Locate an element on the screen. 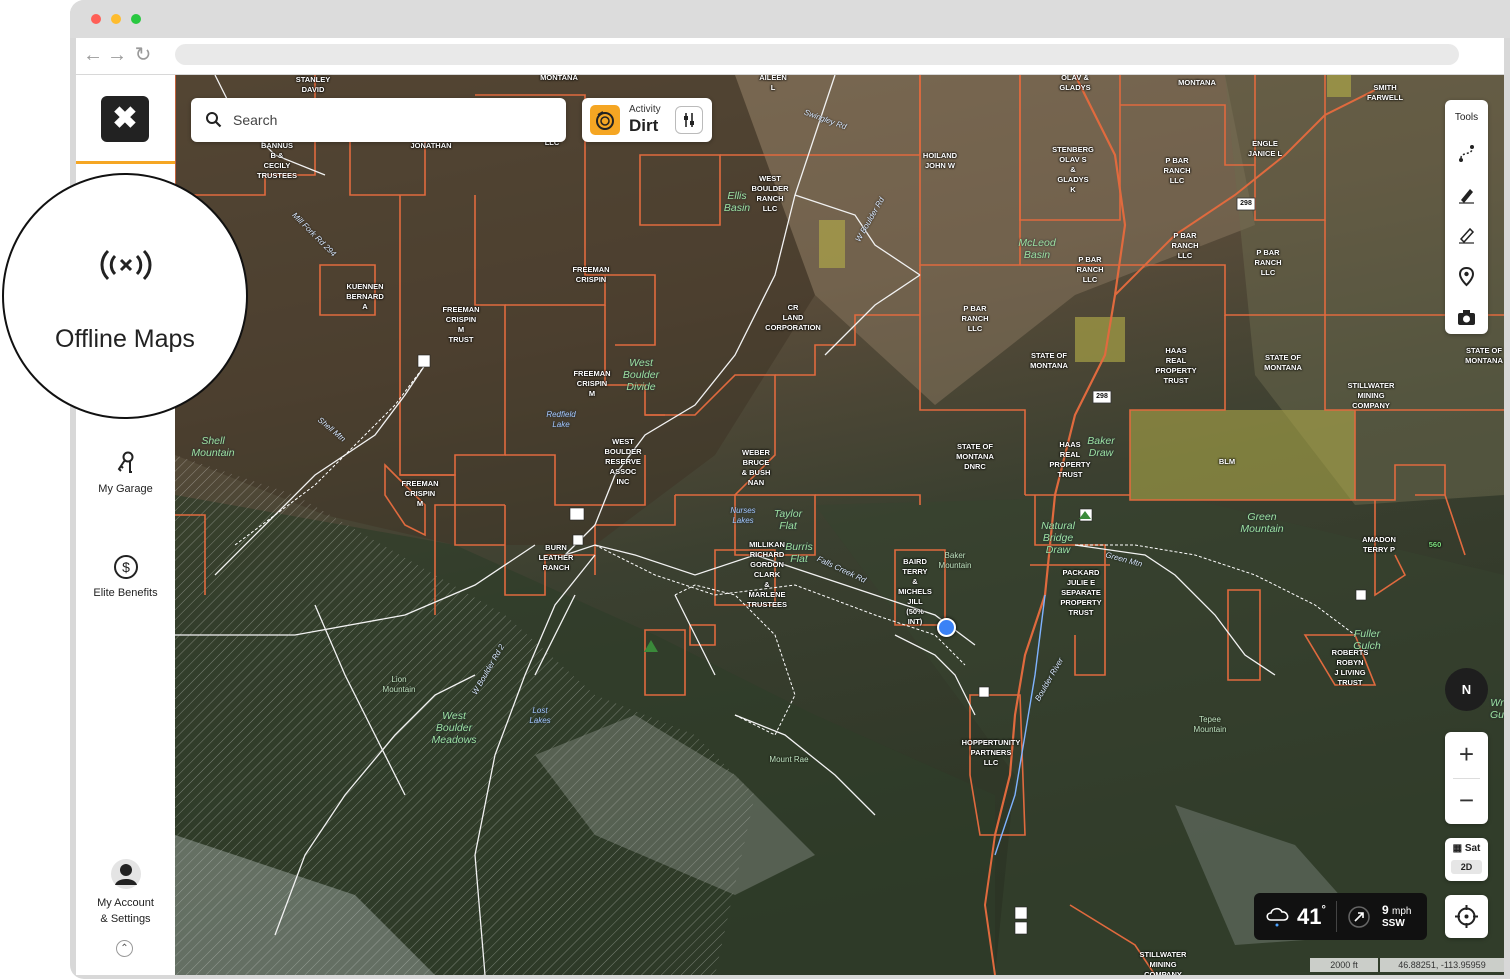  close-button: ✖ is located at coordinates (125, 119).